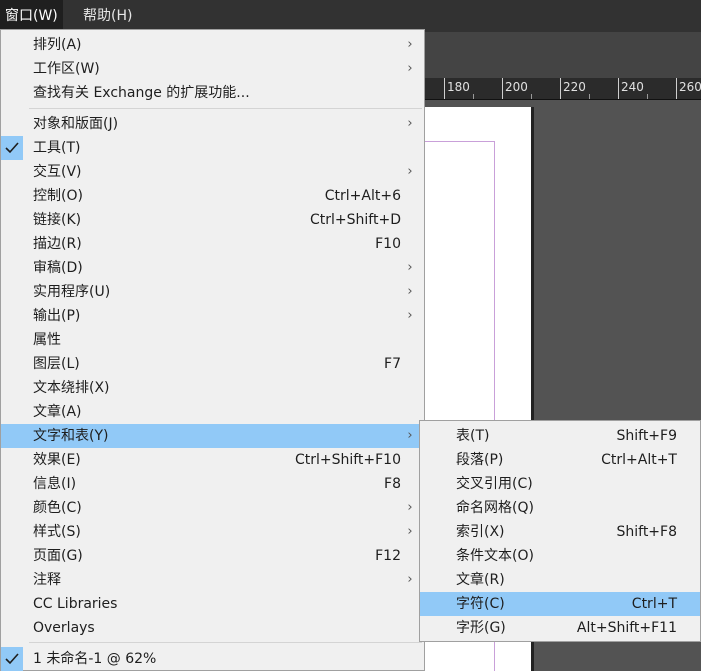 The width and height of the screenshot is (701, 671). I want to click on window-menu-item-实用程序: 实用程序(U) ›, so click(212, 292).